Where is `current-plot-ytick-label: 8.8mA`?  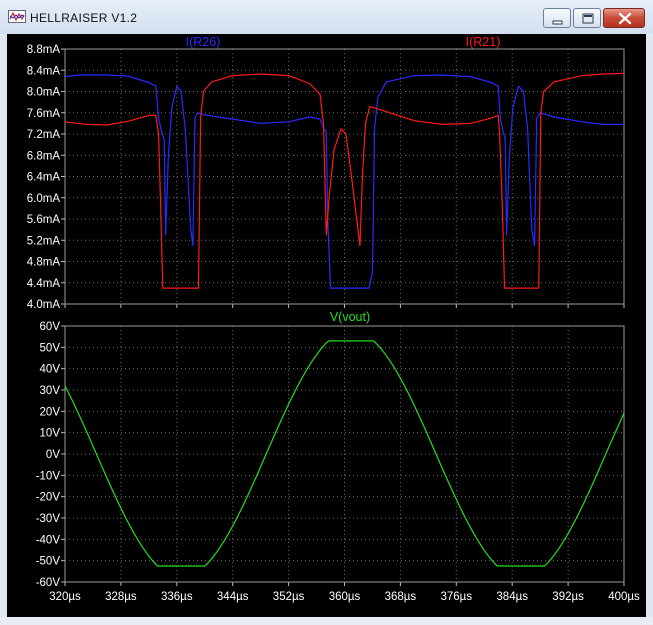
current-plot-ytick-label: 8.8mA is located at coordinates (44, 50).